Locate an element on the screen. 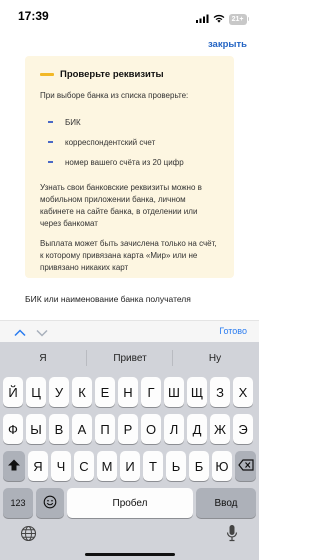  list-item-text: БИК is located at coordinates (73, 122).